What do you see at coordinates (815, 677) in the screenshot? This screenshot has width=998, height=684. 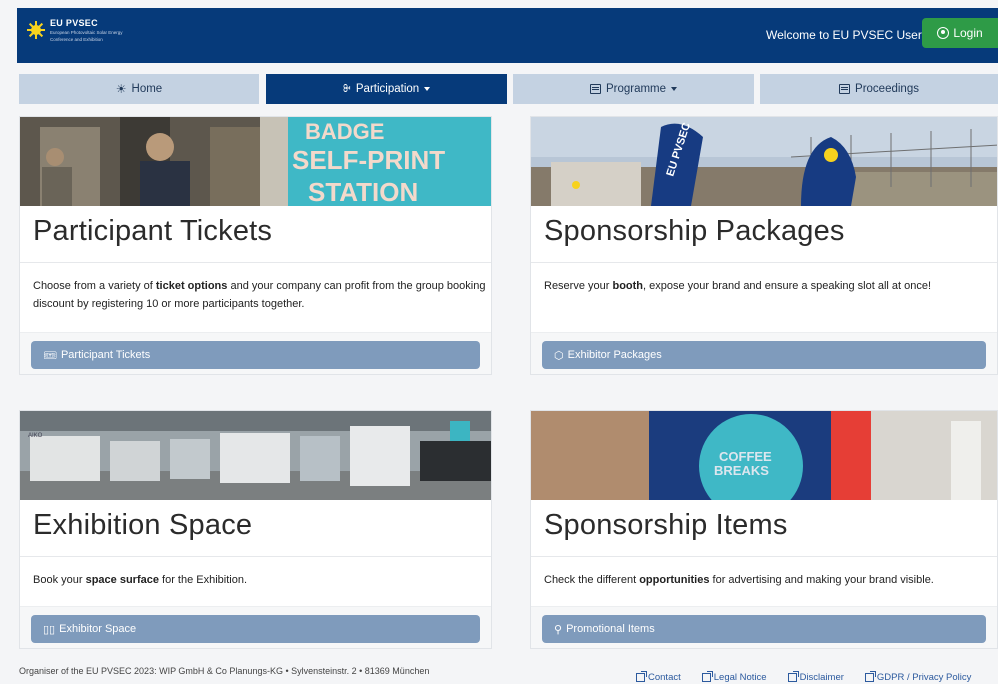 I see `footer-link-disclaimer: Disclaimer` at bounding box center [815, 677].